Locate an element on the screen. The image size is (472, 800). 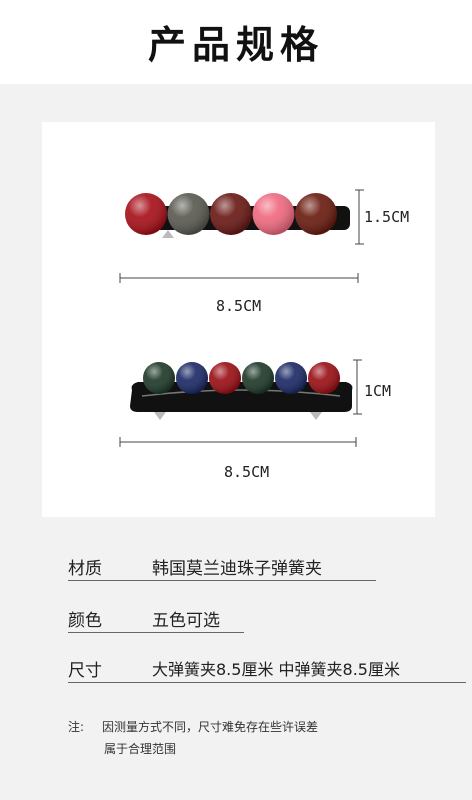
note-line-1: 因测量方式不同，尺寸难免存在些许误差 is located at coordinates (210, 727).